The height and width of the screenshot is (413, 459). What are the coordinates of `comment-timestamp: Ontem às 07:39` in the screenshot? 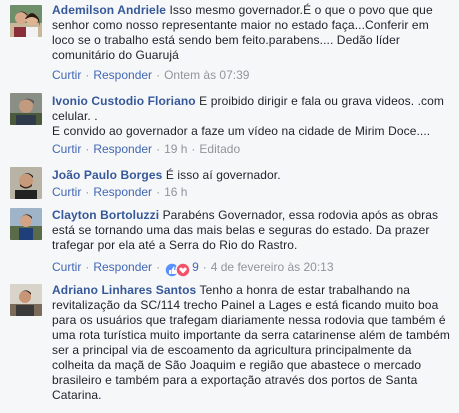 It's located at (206, 75).